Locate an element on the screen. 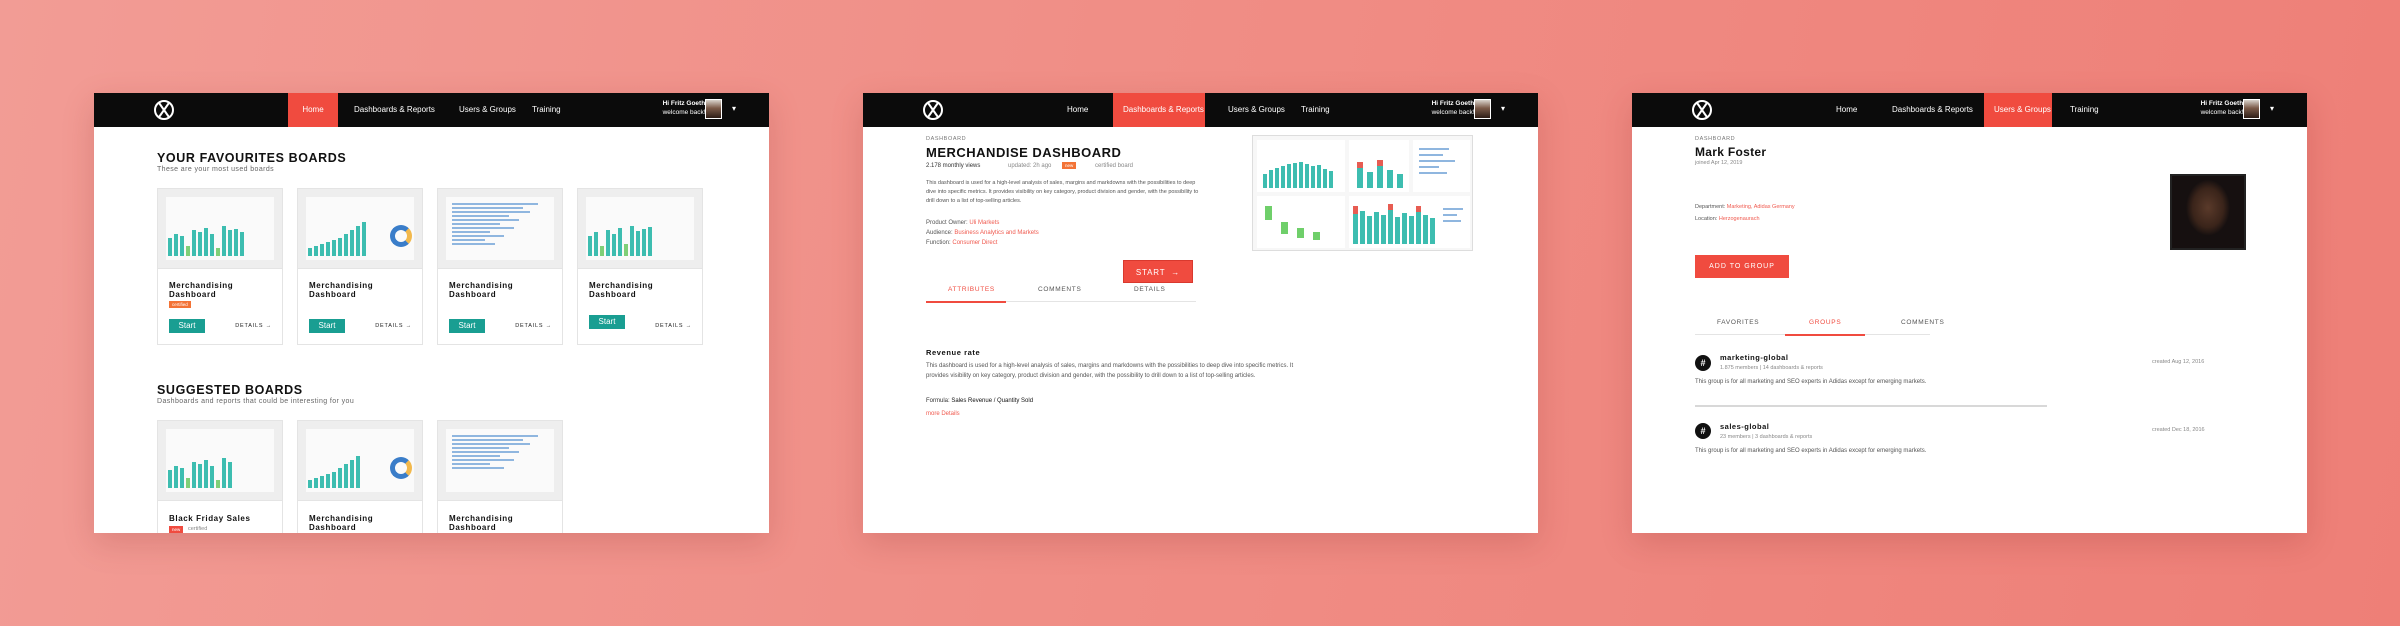 The width and height of the screenshot is (2400, 626). joined-date: joined Apr 12, 2019 is located at coordinates (1719, 163).